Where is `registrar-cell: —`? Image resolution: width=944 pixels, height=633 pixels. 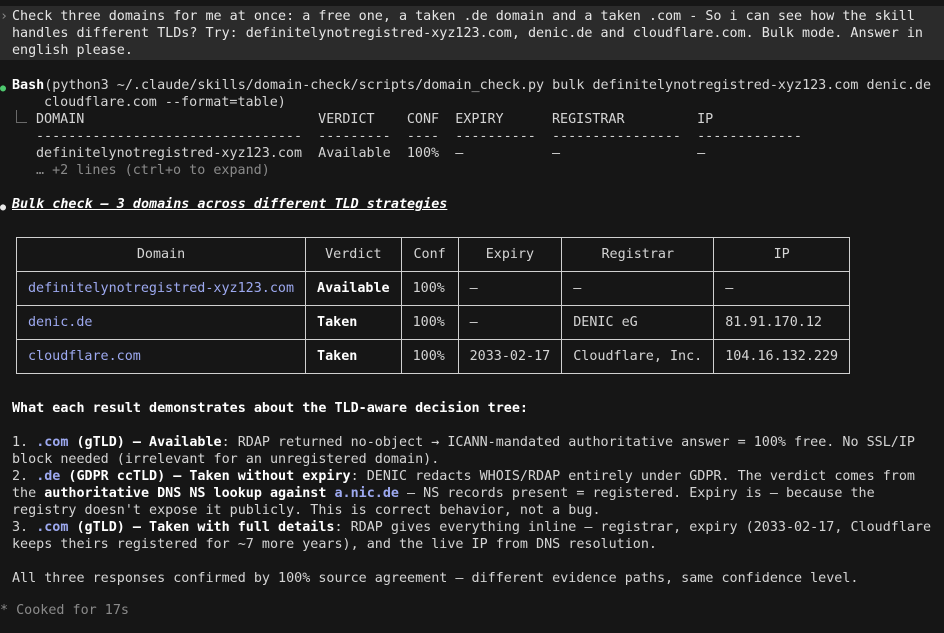 registrar-cell: — is located at coordinates (638, 288).